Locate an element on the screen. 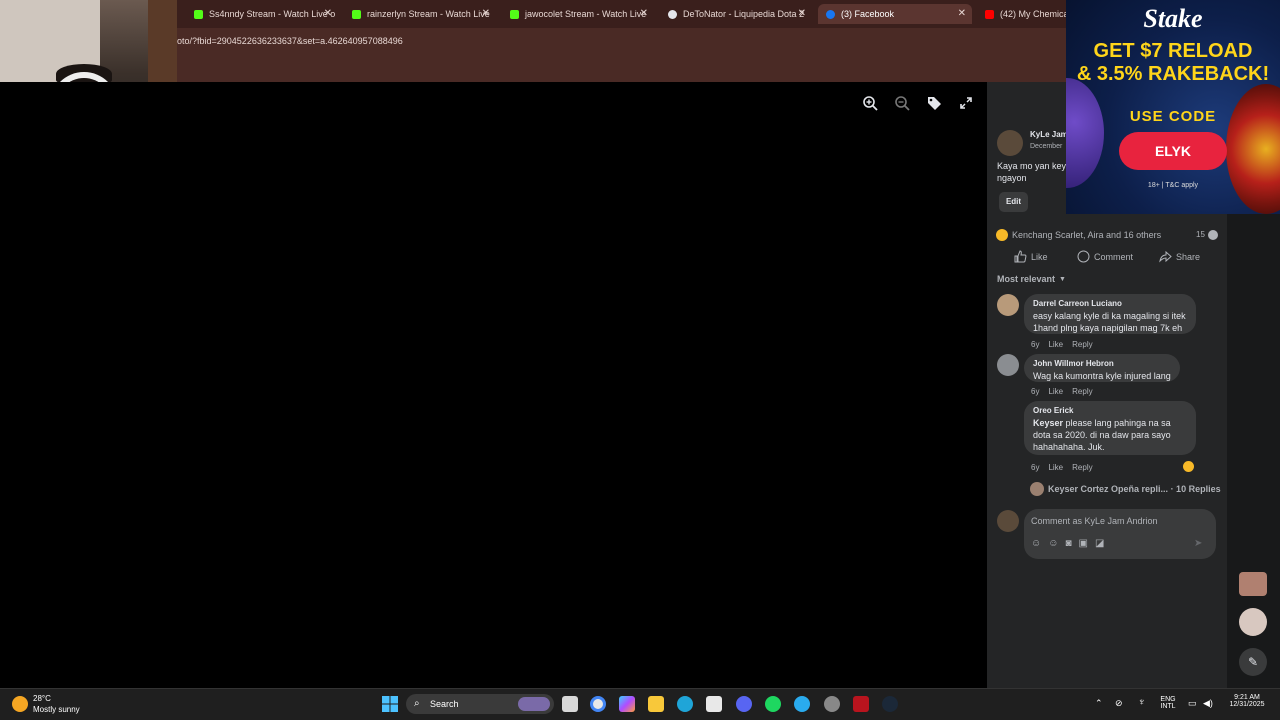 The width and height of the screenshot is (1280, 720). search-icon: ⌕ is located at coordinates (417, 703).